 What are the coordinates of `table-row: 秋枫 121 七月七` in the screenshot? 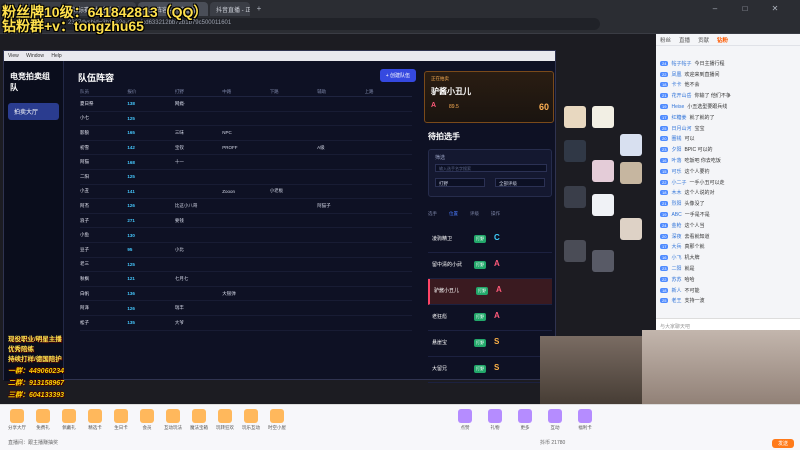 It's located at (246, 279).